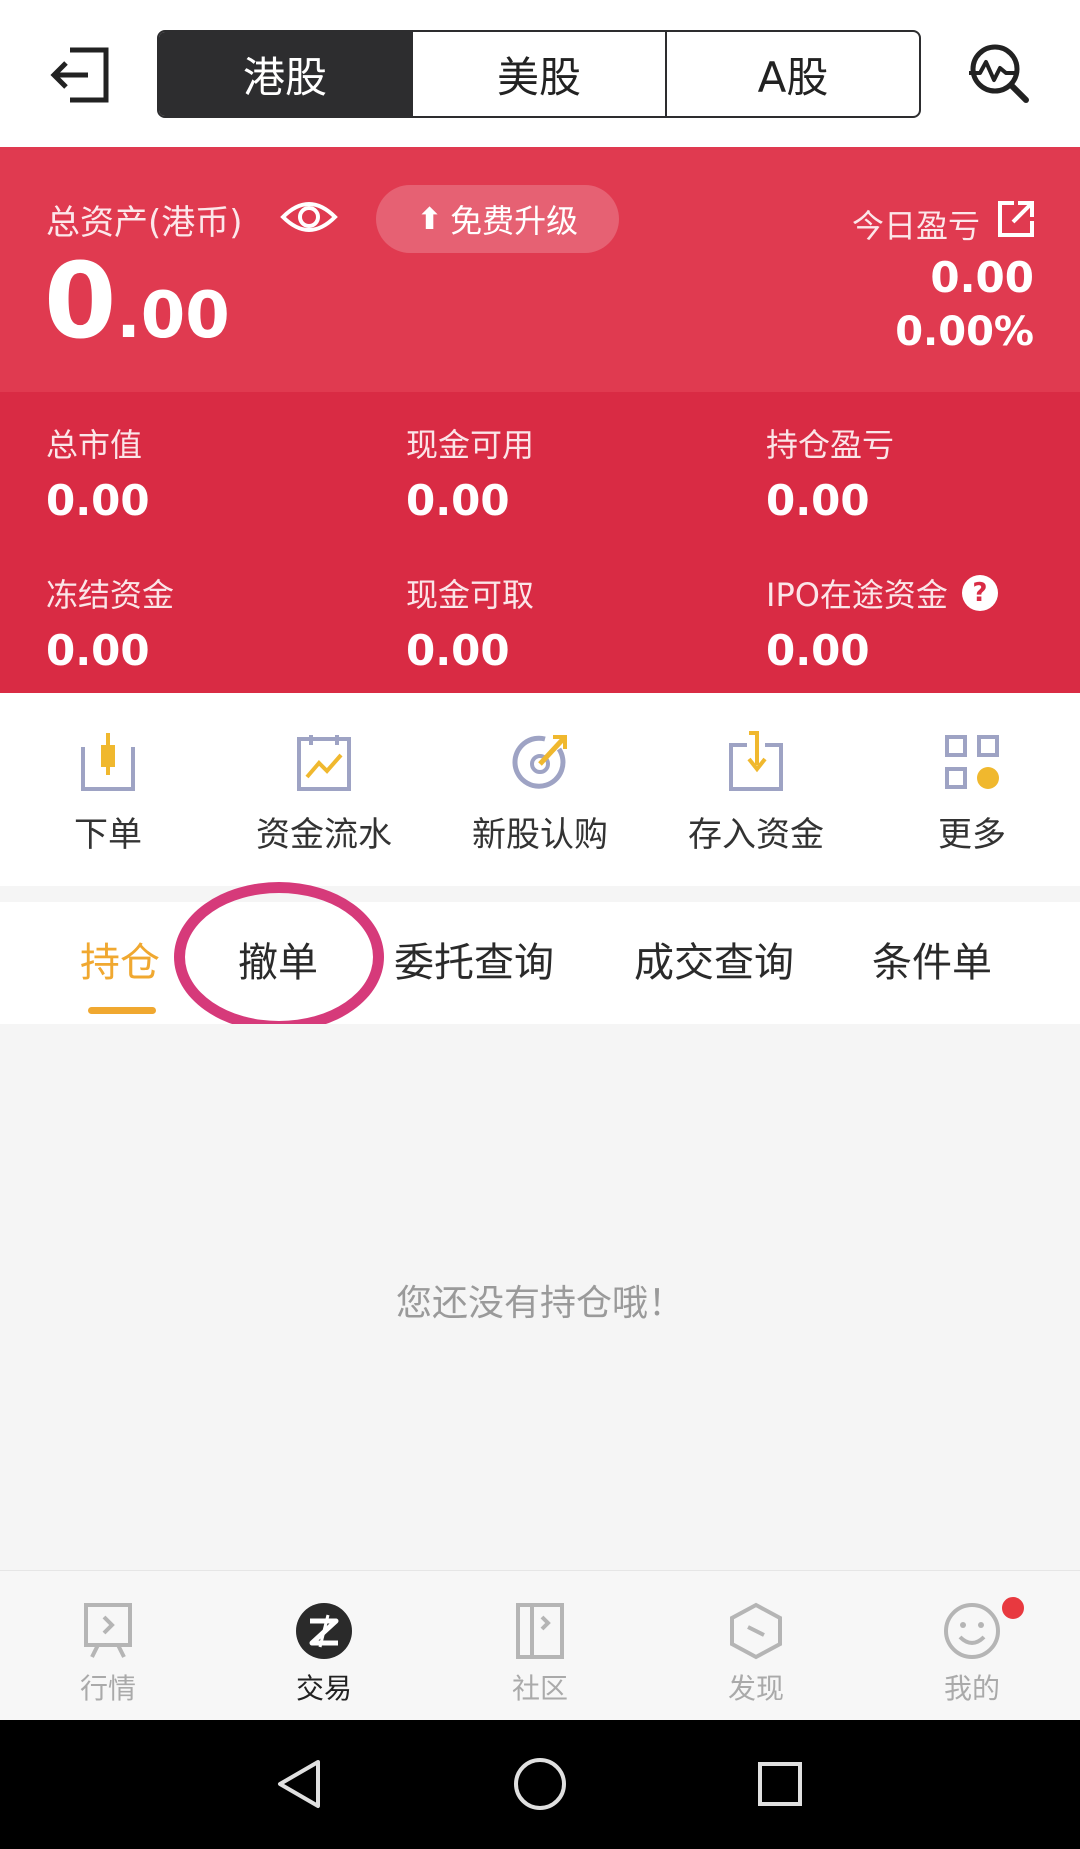 Image resolution: width=1080 pixels, height=1849 pixels. Describe the element at coordinates (999, 73) in the screenshot. I see `market-search-icon` at that location.